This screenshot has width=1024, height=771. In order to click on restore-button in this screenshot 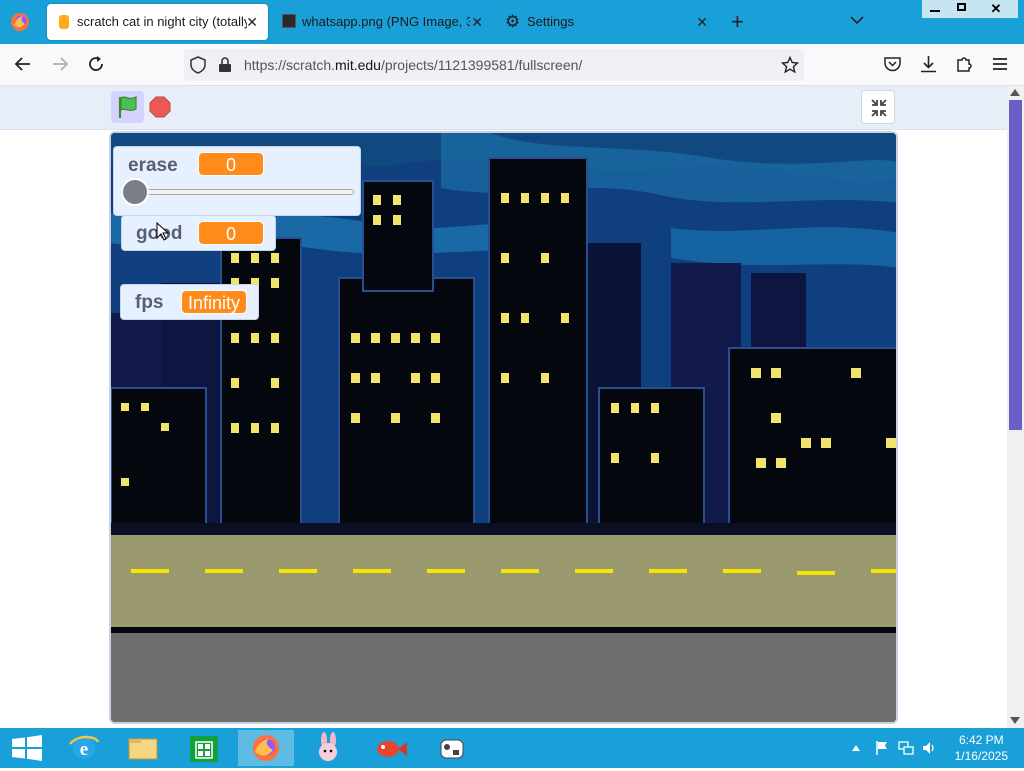, I will do `click(961, 9)`.